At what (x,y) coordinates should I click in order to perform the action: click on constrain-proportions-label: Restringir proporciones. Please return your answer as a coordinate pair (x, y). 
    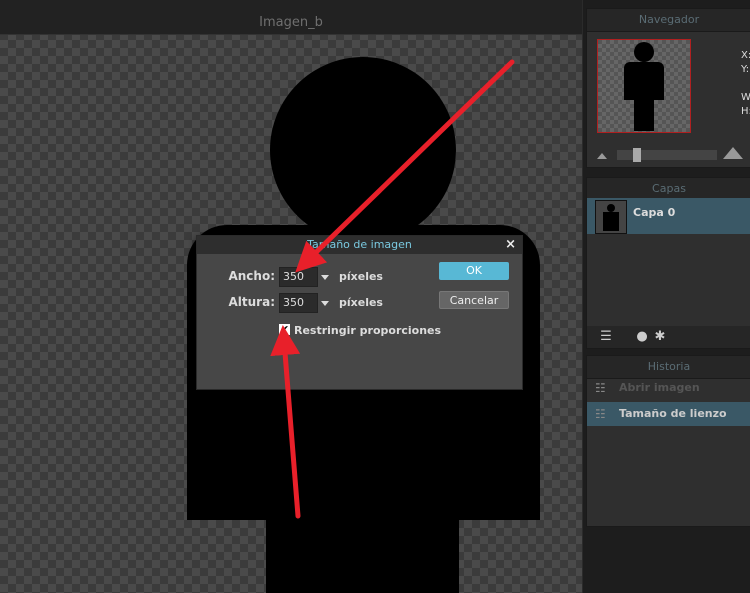
    Looking at the image, I should click on (368, 330).